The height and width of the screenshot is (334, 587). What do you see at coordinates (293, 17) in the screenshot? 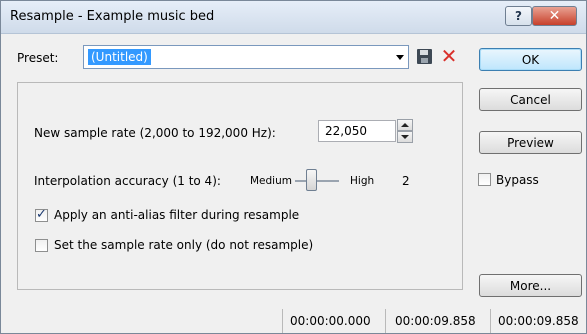
I see `title-bar: Resample - Example music bed ? ✕` at bounding box center [293, 17].